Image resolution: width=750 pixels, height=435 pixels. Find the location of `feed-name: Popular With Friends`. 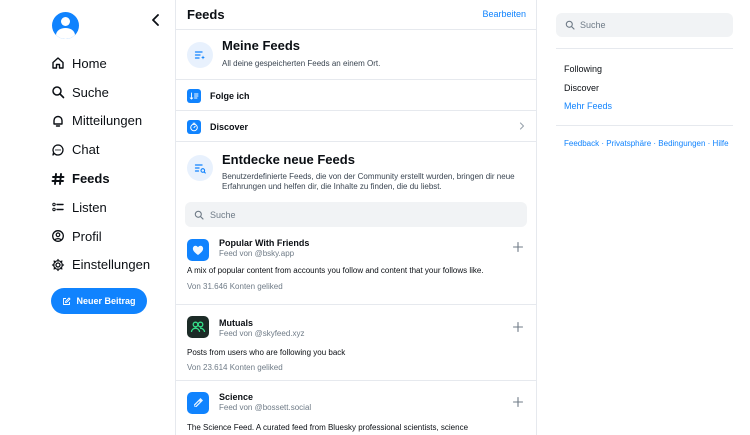

feed-name: Popular With Friends is located at coordinates (264, 243).